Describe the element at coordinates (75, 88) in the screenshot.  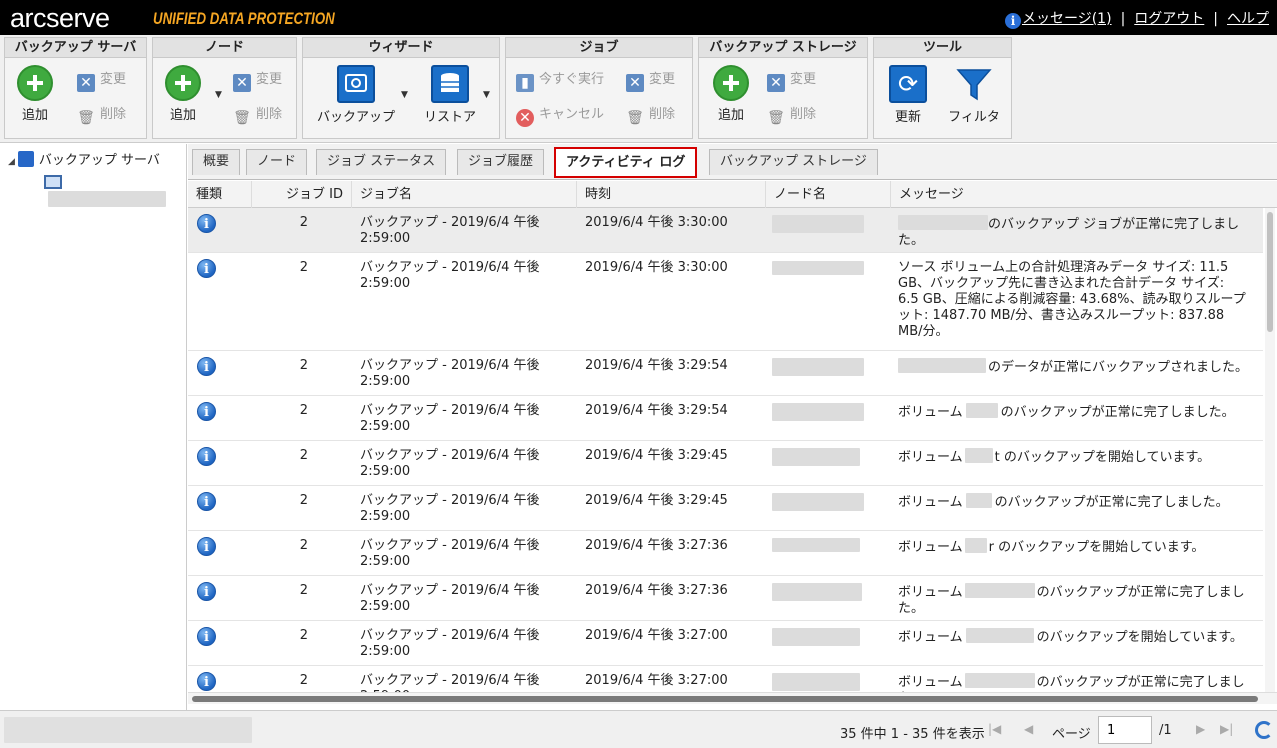
I see `group-backup-server: バックアップ サーバ 追加 ✕ 変更 🗑 削除` at that location.